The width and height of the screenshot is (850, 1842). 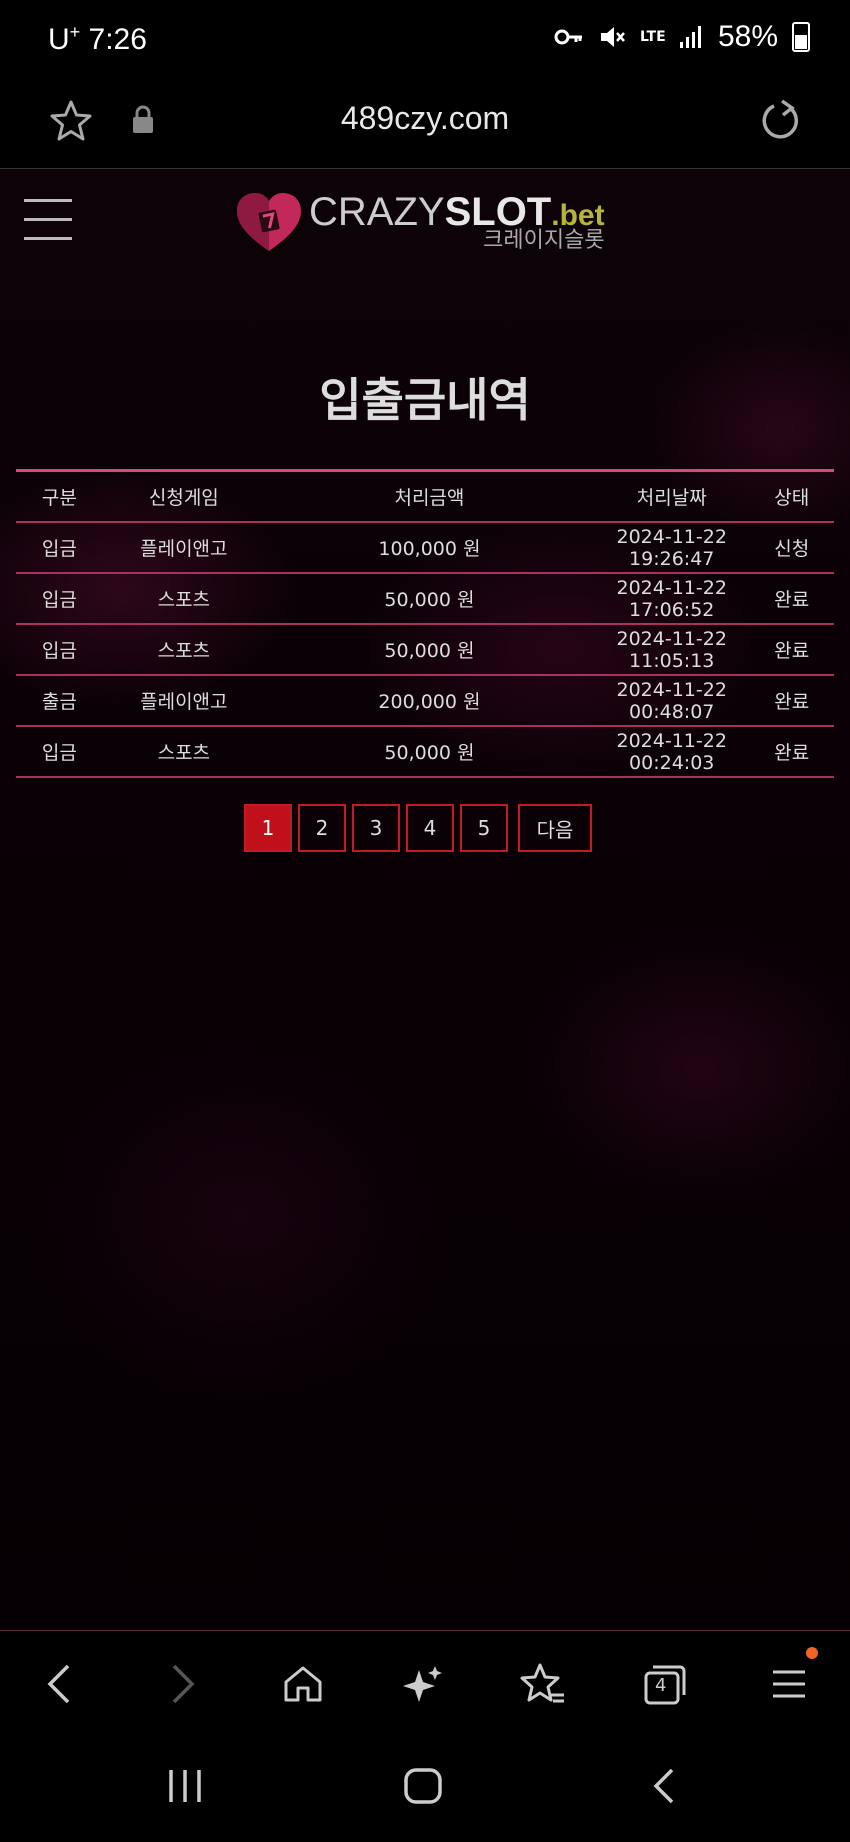 What do you see at coordinates (183, 1684) in the screenshot?
I see `forward-icon` at bounding box center [183, 1684].